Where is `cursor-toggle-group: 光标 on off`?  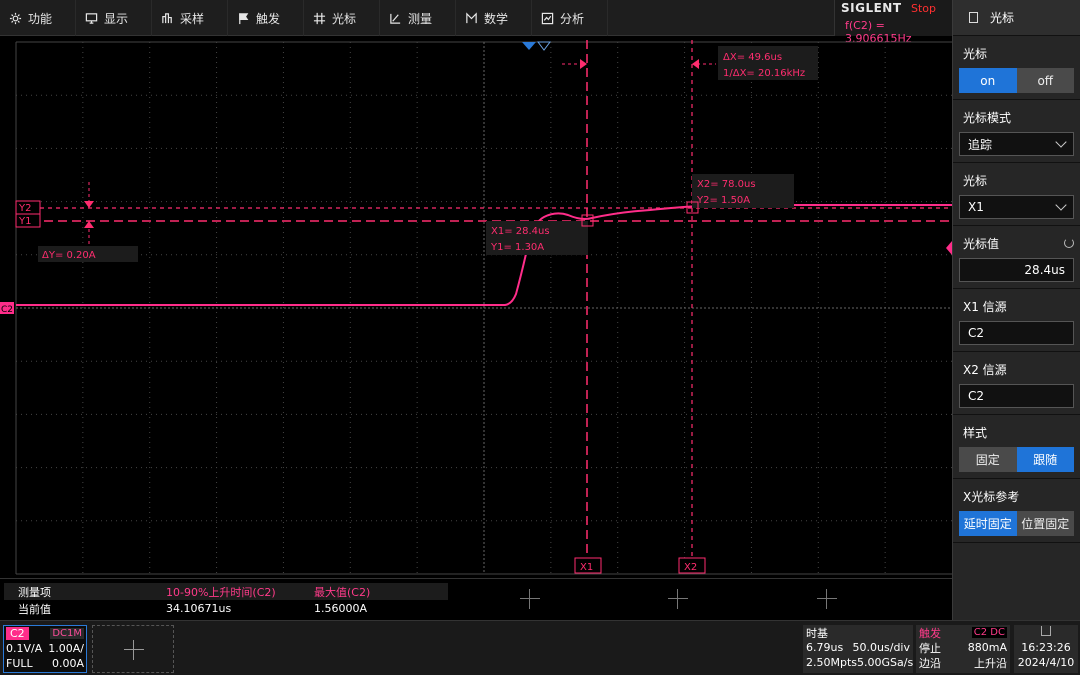
cursor-toggle-group: 光标 on off is located at coordinates (1016, 68).